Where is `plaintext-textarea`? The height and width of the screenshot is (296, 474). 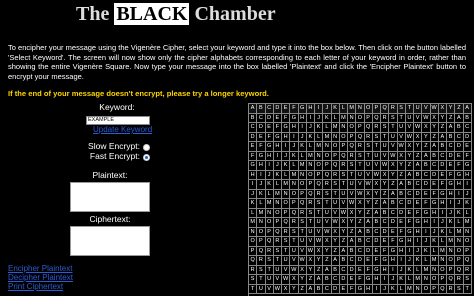 plaintext-textarea is located at coordinates (110, 197).